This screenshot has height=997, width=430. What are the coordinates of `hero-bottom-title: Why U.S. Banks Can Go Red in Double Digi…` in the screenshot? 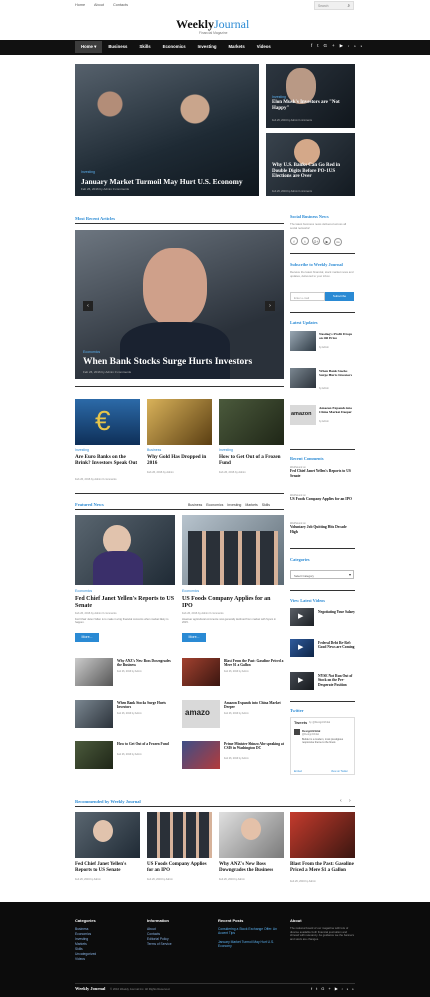 It's located at (313, 171).